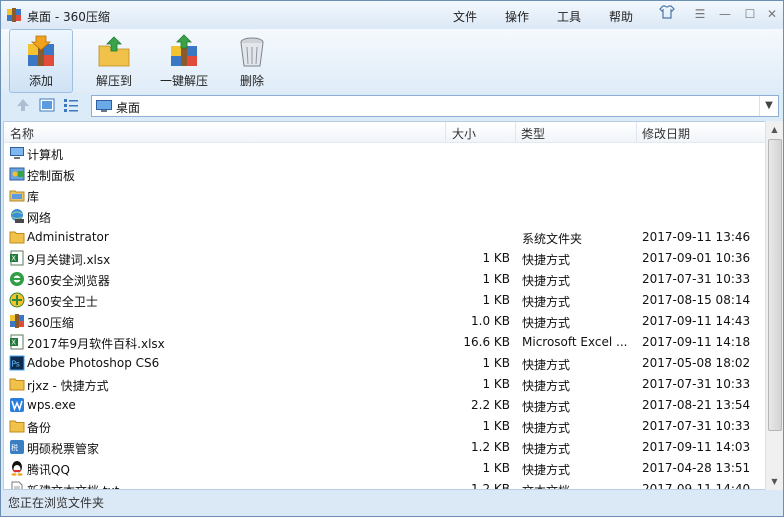  Describe the element at coordinates (96, 344) in the screenshot. I see `file-name: 2017年9月软件百科.xlsx` at that location.